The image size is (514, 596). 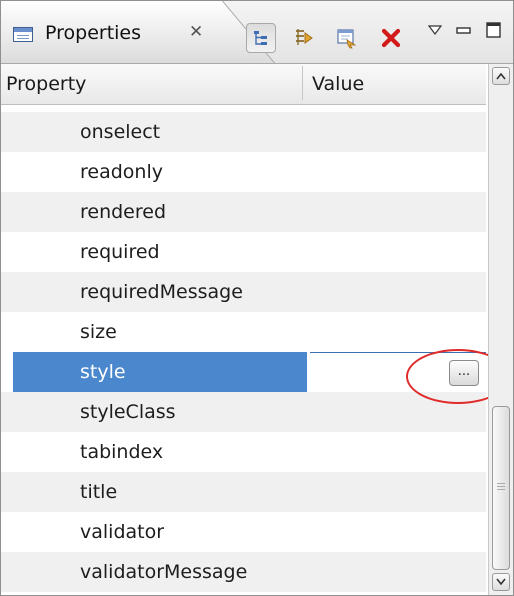 What do you see at coordinates (196, 32) in the screenshot?
I see `close-icon: ✕` at bounding box center [196, 32].